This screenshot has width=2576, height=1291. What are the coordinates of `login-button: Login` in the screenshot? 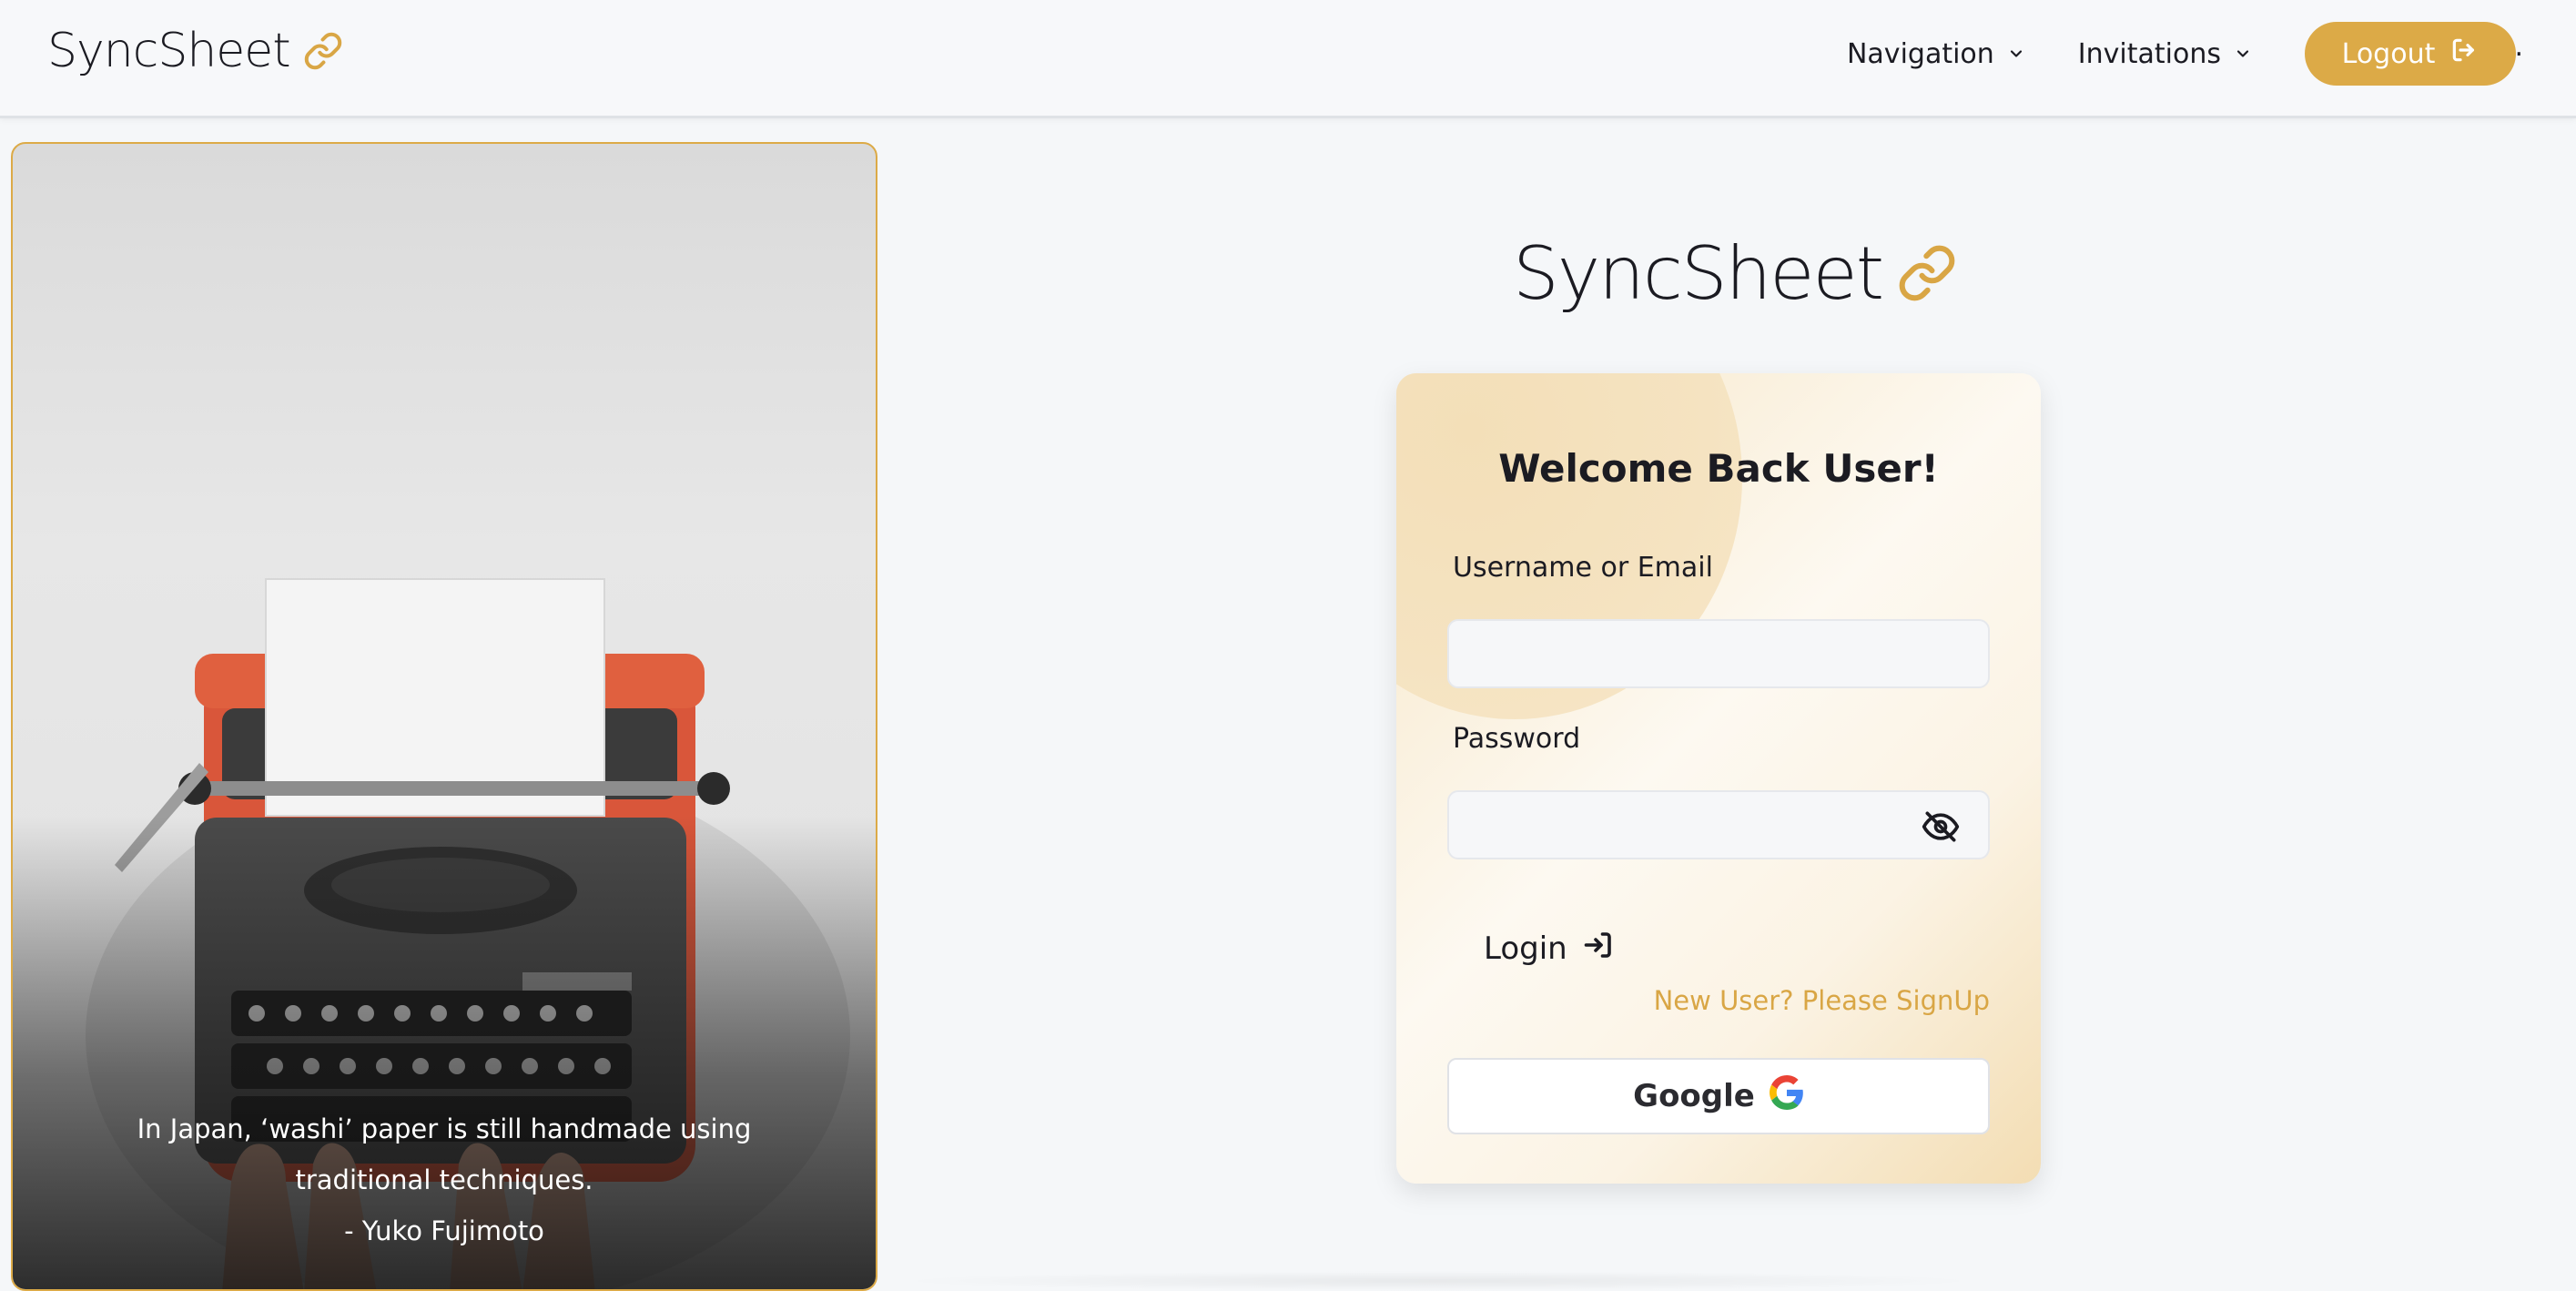 It's located at (1549, 948).